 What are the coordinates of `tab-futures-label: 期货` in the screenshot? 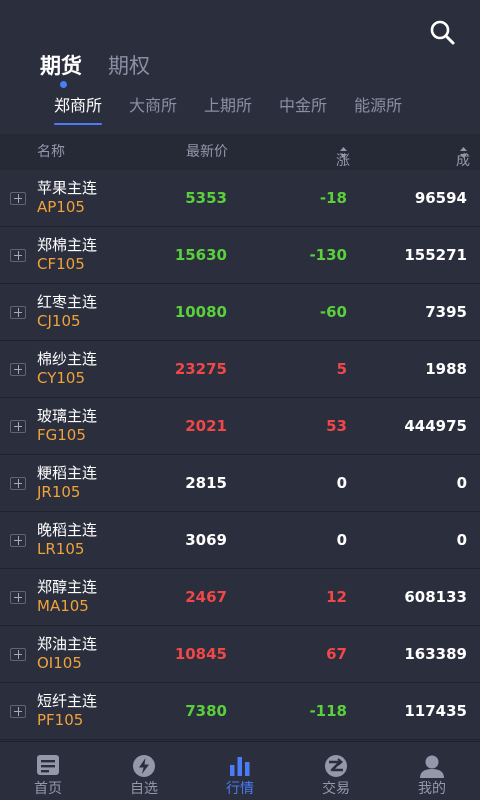 It's located at (61, 66).